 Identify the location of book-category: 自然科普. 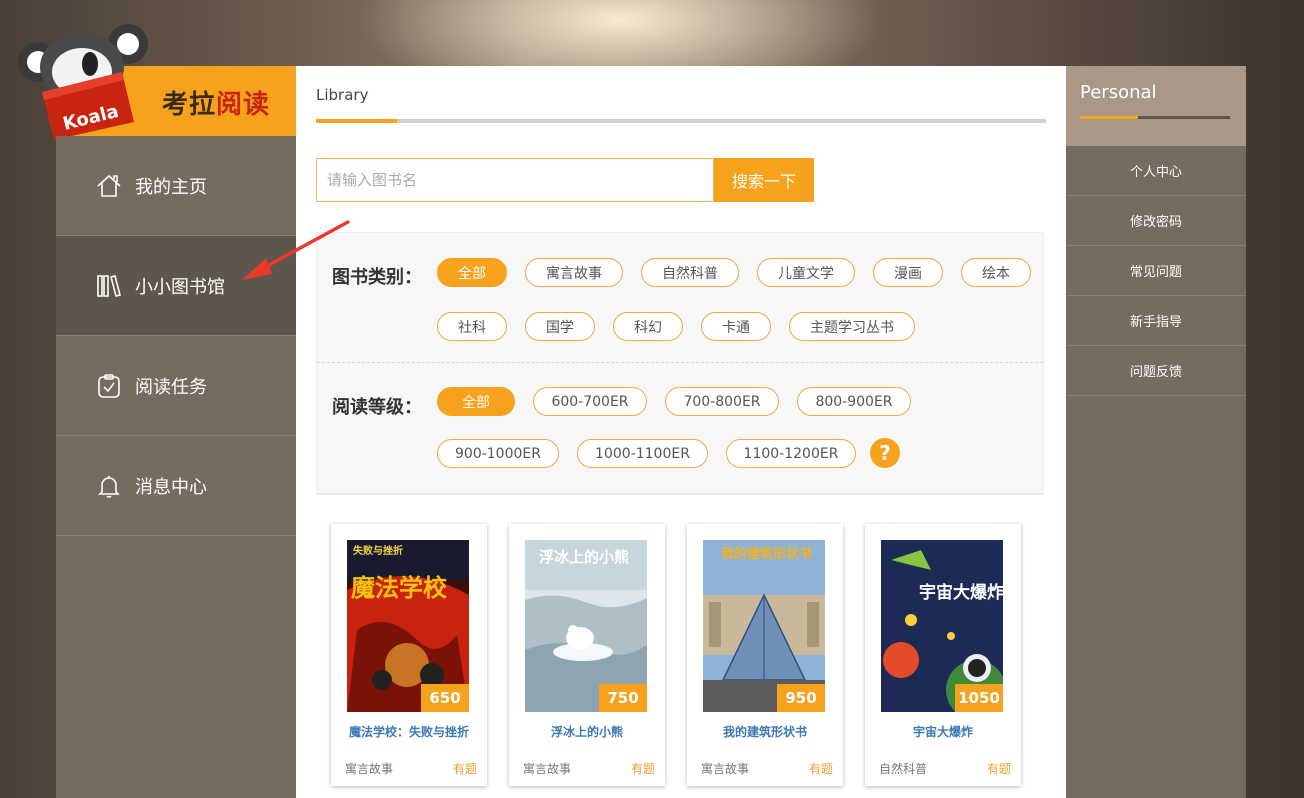
(903, 769).